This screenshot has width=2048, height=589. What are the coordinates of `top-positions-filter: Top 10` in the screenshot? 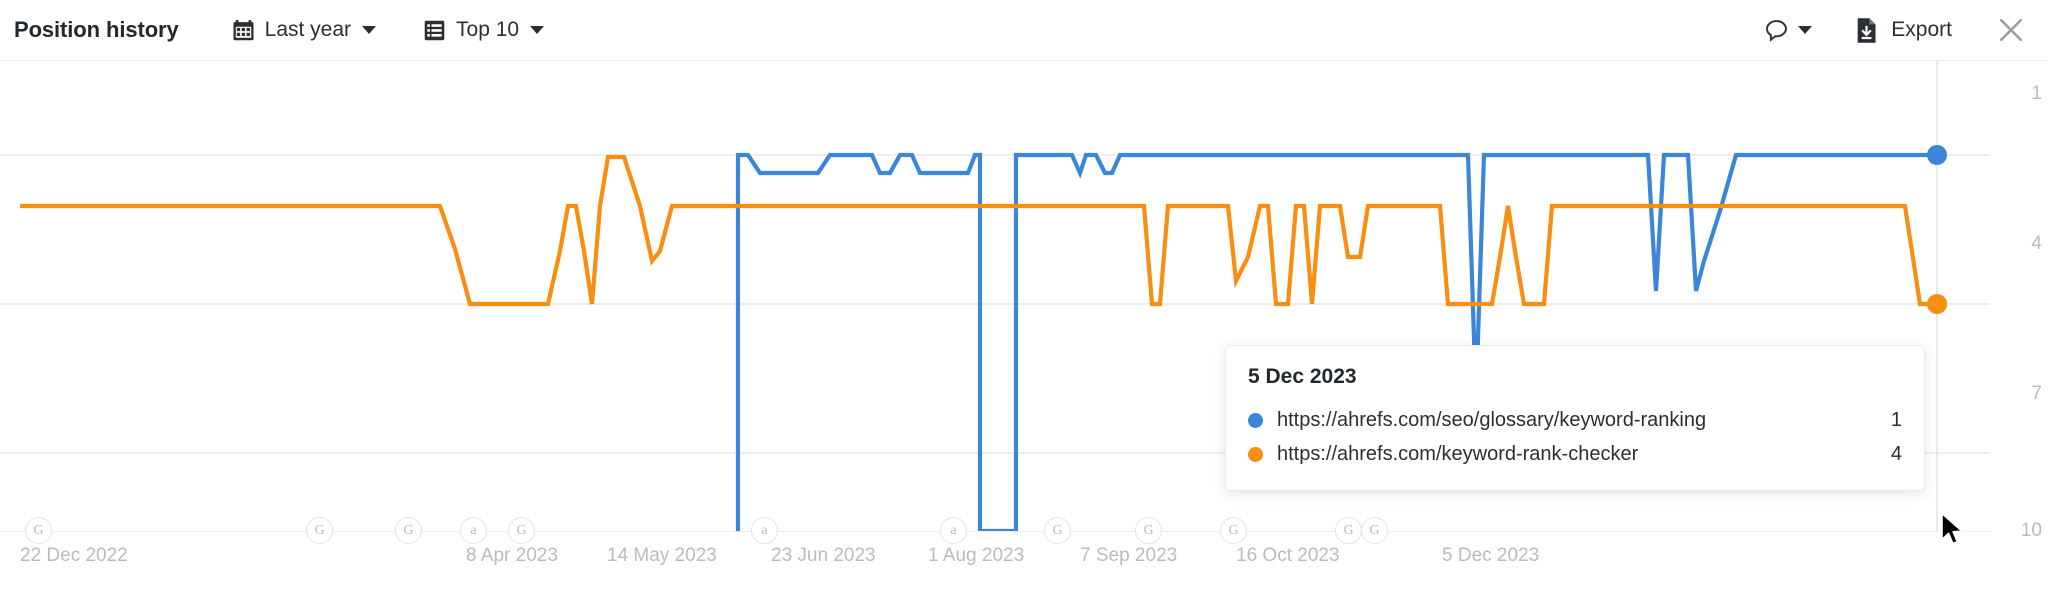 It's located at (483, 30).